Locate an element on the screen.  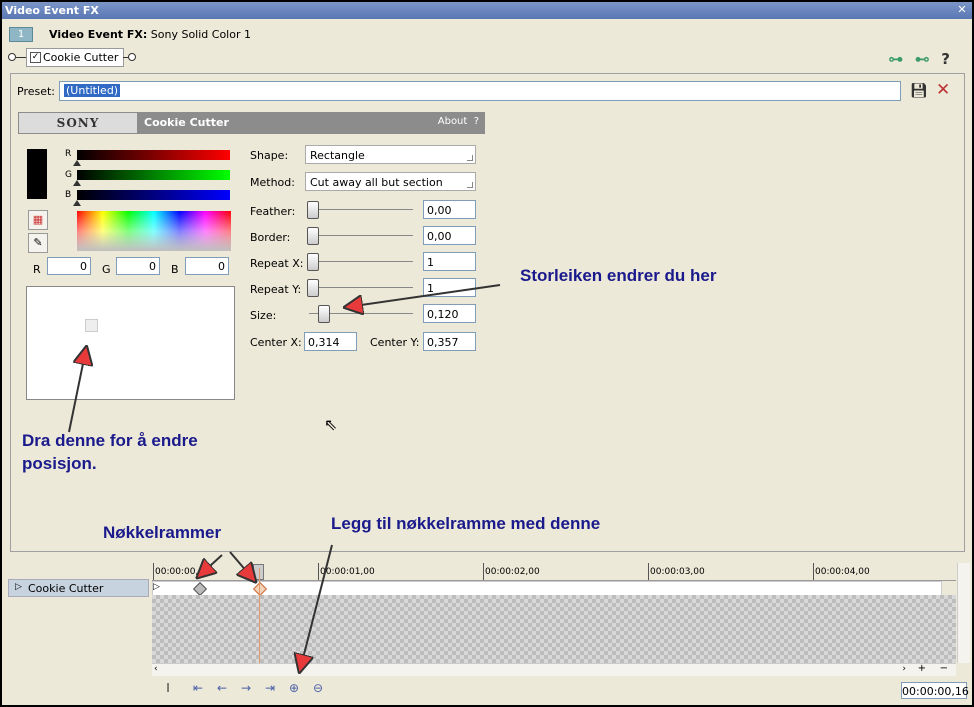
ruler-tick-label: 00:00:00,00 is located at coordinates (182, 572).